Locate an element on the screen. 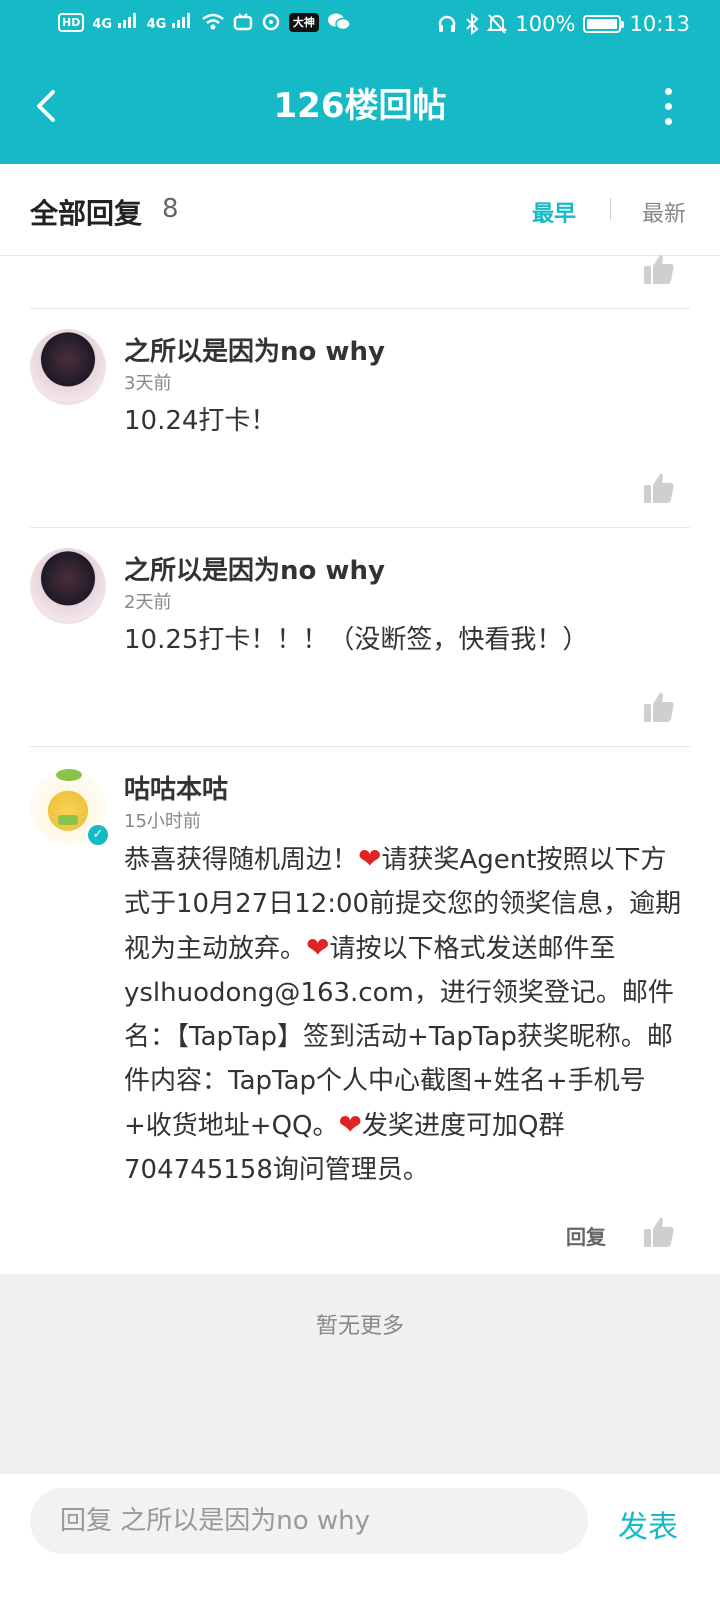  comment-item: 之所以是因为no why 3天前 10.24打卡！ is located at coordinates (360, 418).